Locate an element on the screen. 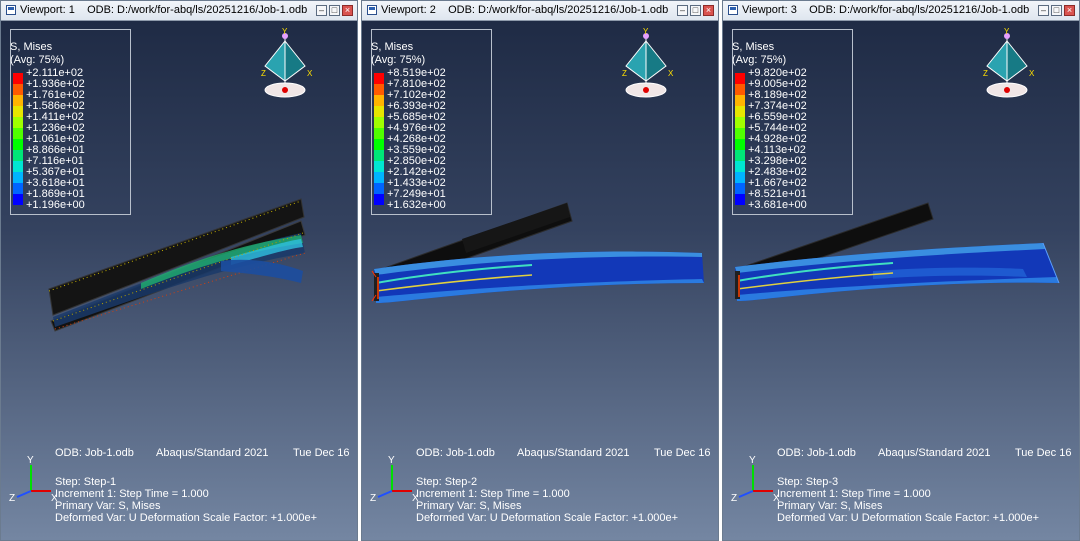 Image resolution: width=1080 pixels, height=541 pixels. info-step: Step: Step-2 is located at coordinates (447, 482).